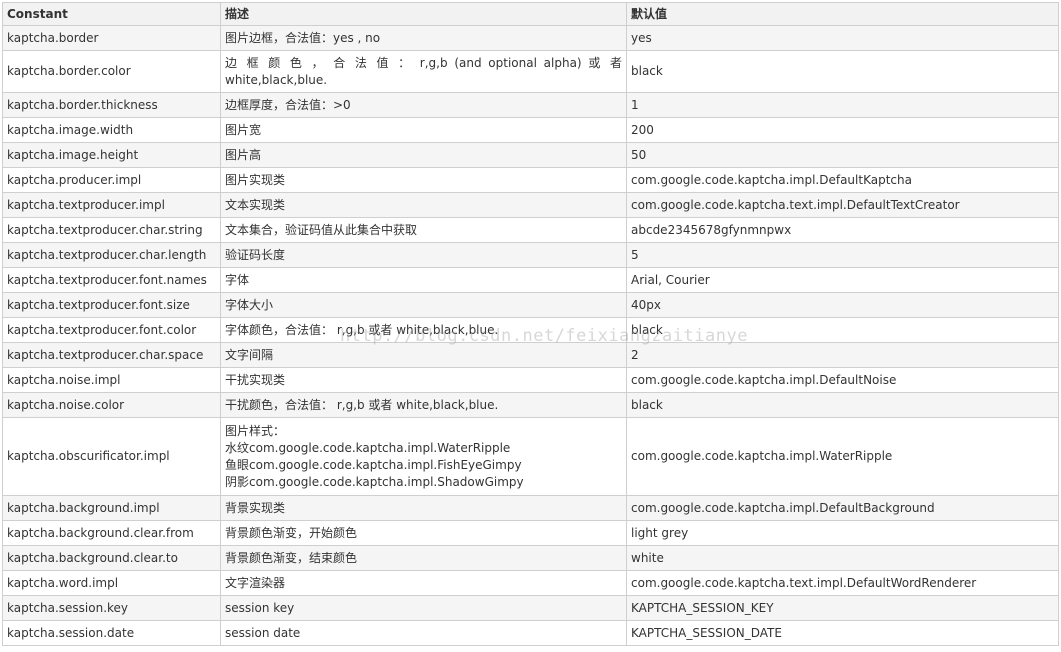 The width and height of the screenshot is (1061, 652). I want to click on column-header-description: 描述, so click(423, 14).